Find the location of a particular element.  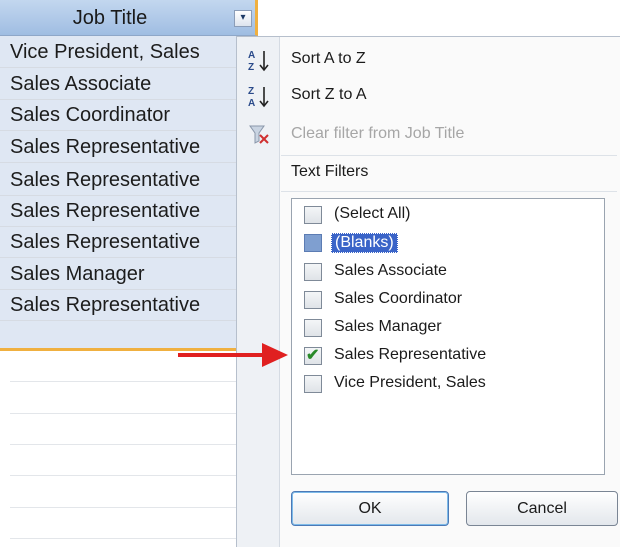

sort-z-to-a-label: Sort Z to A is located at coordinates (329, 94).